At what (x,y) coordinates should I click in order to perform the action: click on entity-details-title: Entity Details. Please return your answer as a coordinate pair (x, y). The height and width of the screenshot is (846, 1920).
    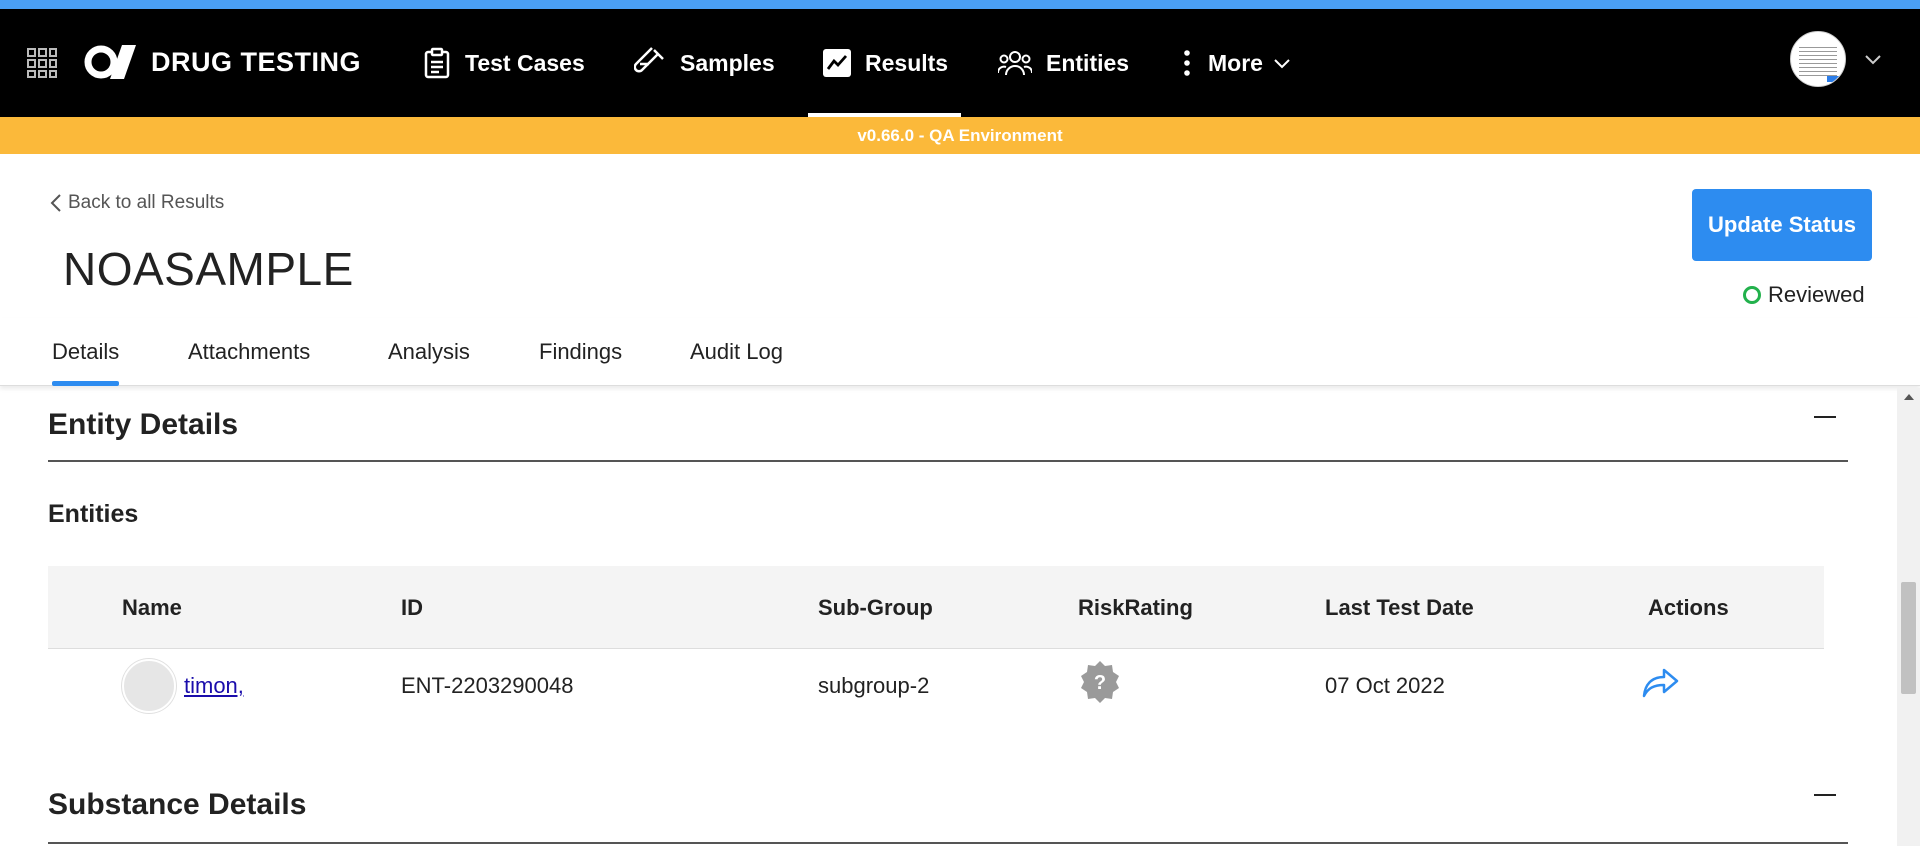
    Looking at the image, I should click on (143, 424).